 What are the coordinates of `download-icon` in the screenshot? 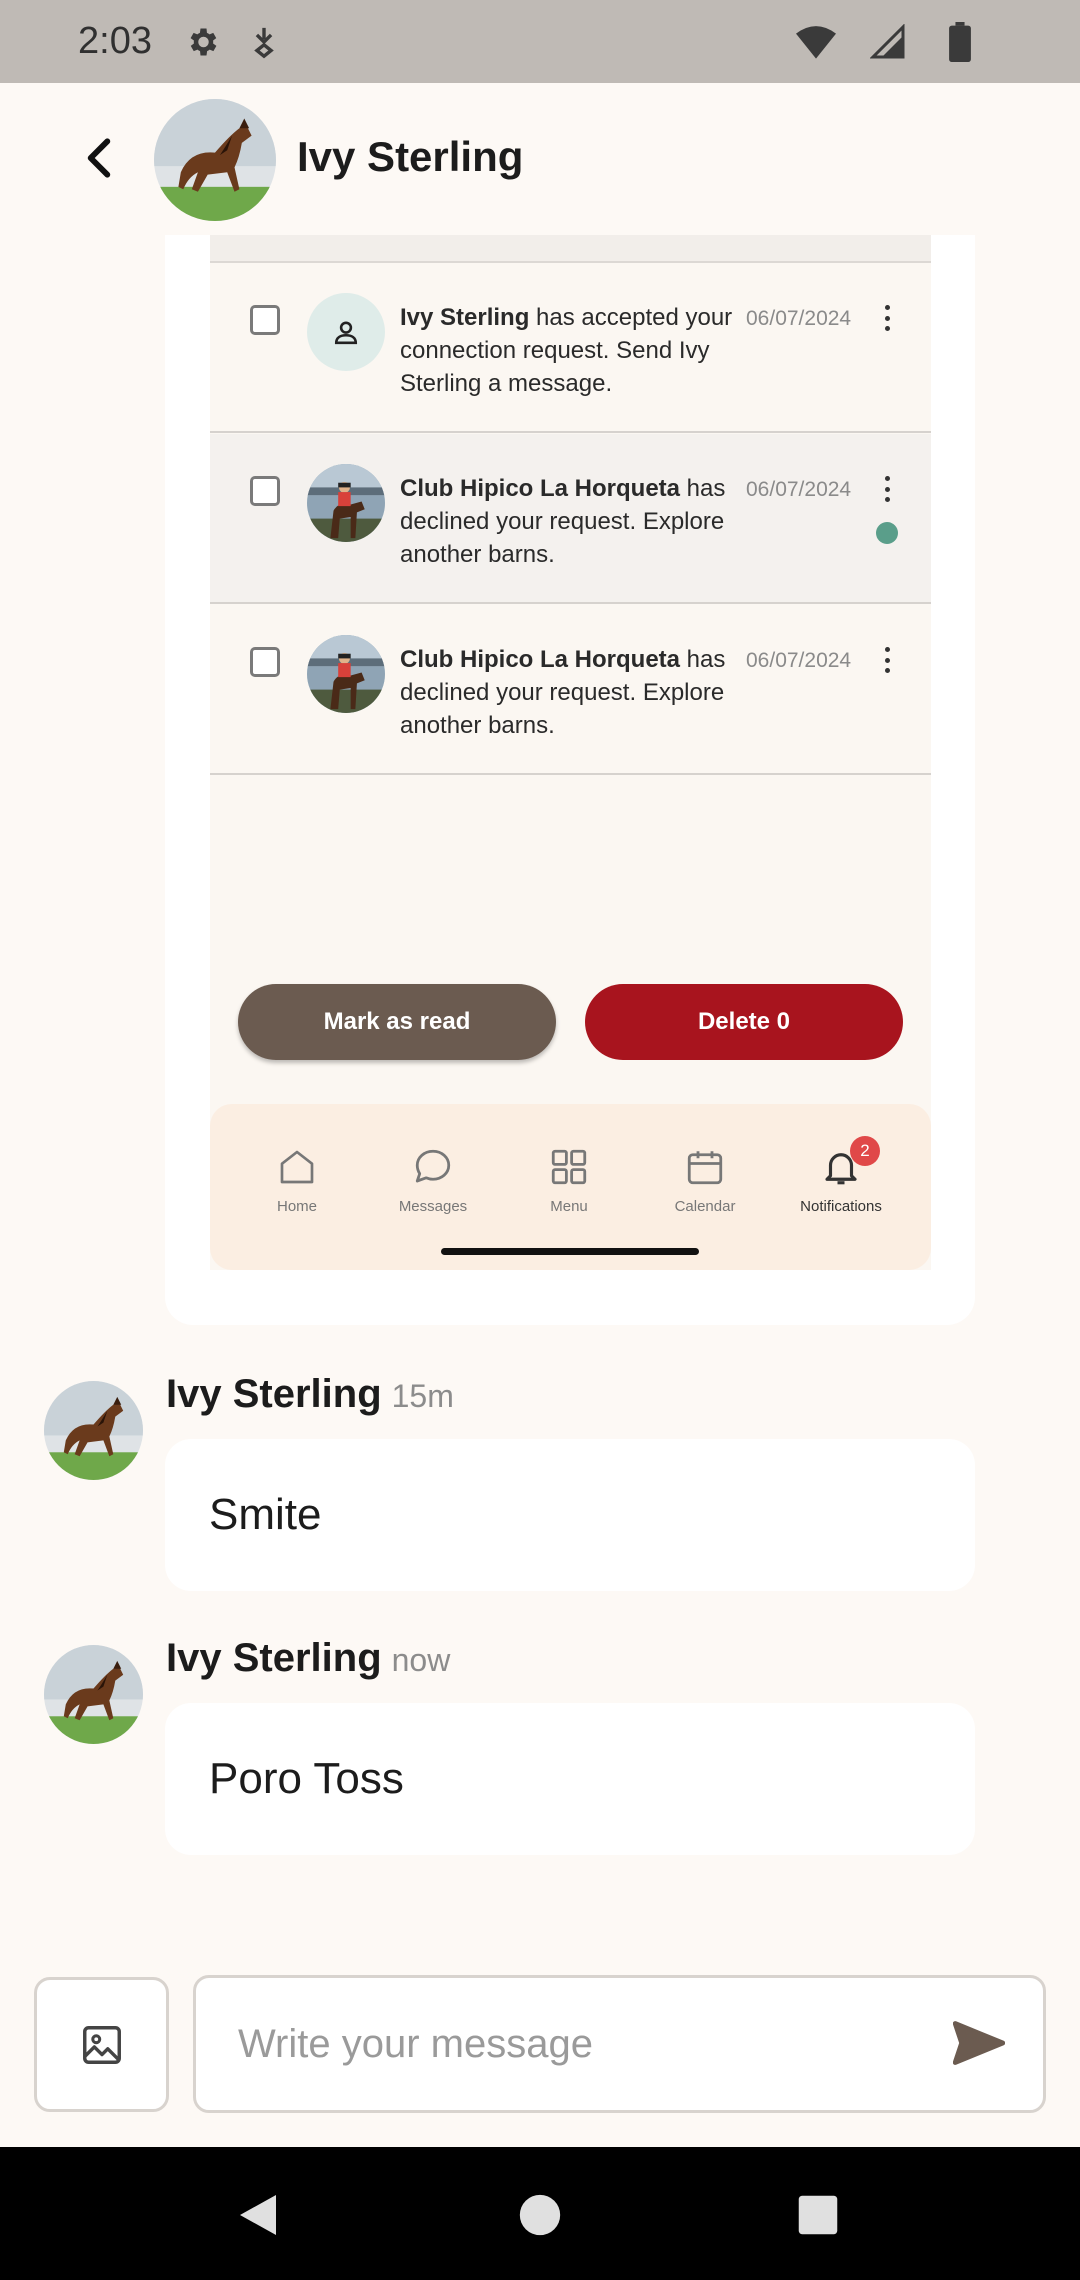 It's located at (264, 42).